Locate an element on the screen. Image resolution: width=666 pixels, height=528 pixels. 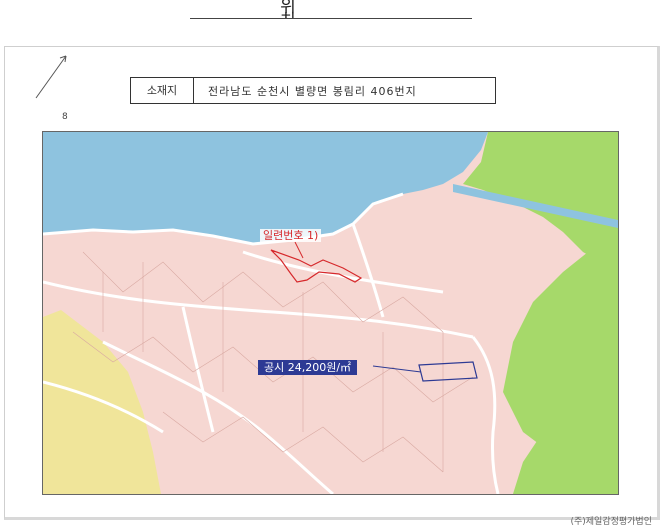
address-label: 소재지 is located at coordinates (162, 90).